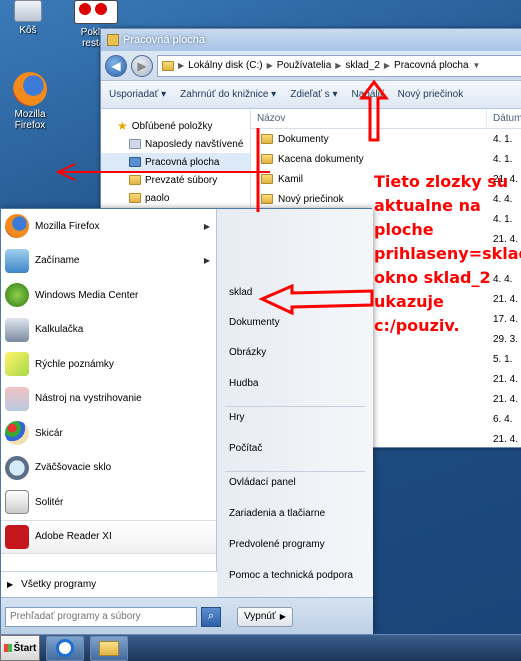 The image size is (521, 661). What do you see at coordinates (211, 616) in the screenshot?
I see `search-icon: ⌕` at bounding box center [211, 616].